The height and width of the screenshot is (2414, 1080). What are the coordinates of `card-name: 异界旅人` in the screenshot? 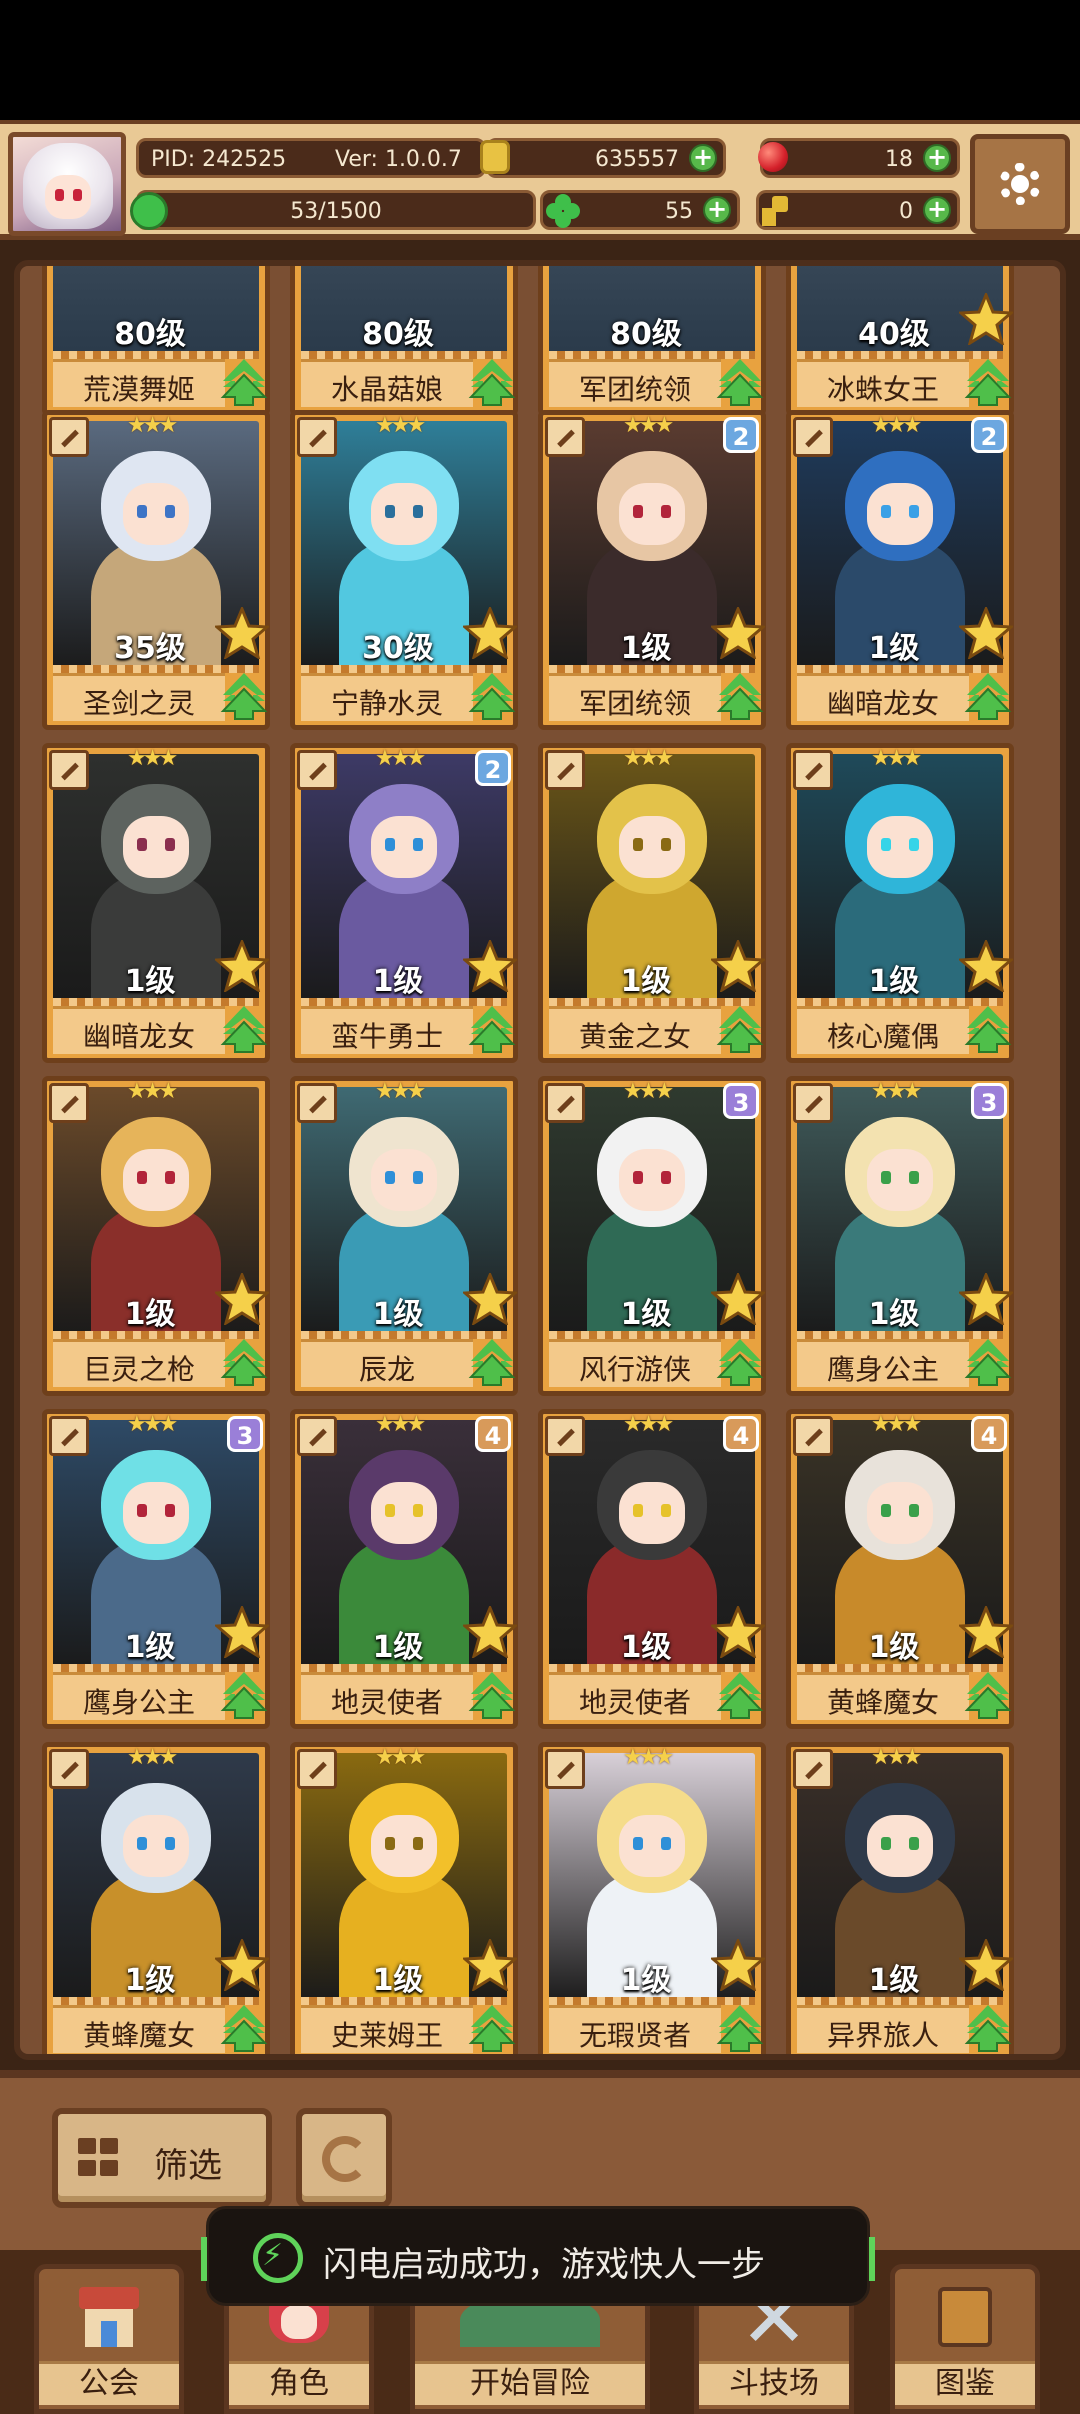 It's located at (882, 2035).